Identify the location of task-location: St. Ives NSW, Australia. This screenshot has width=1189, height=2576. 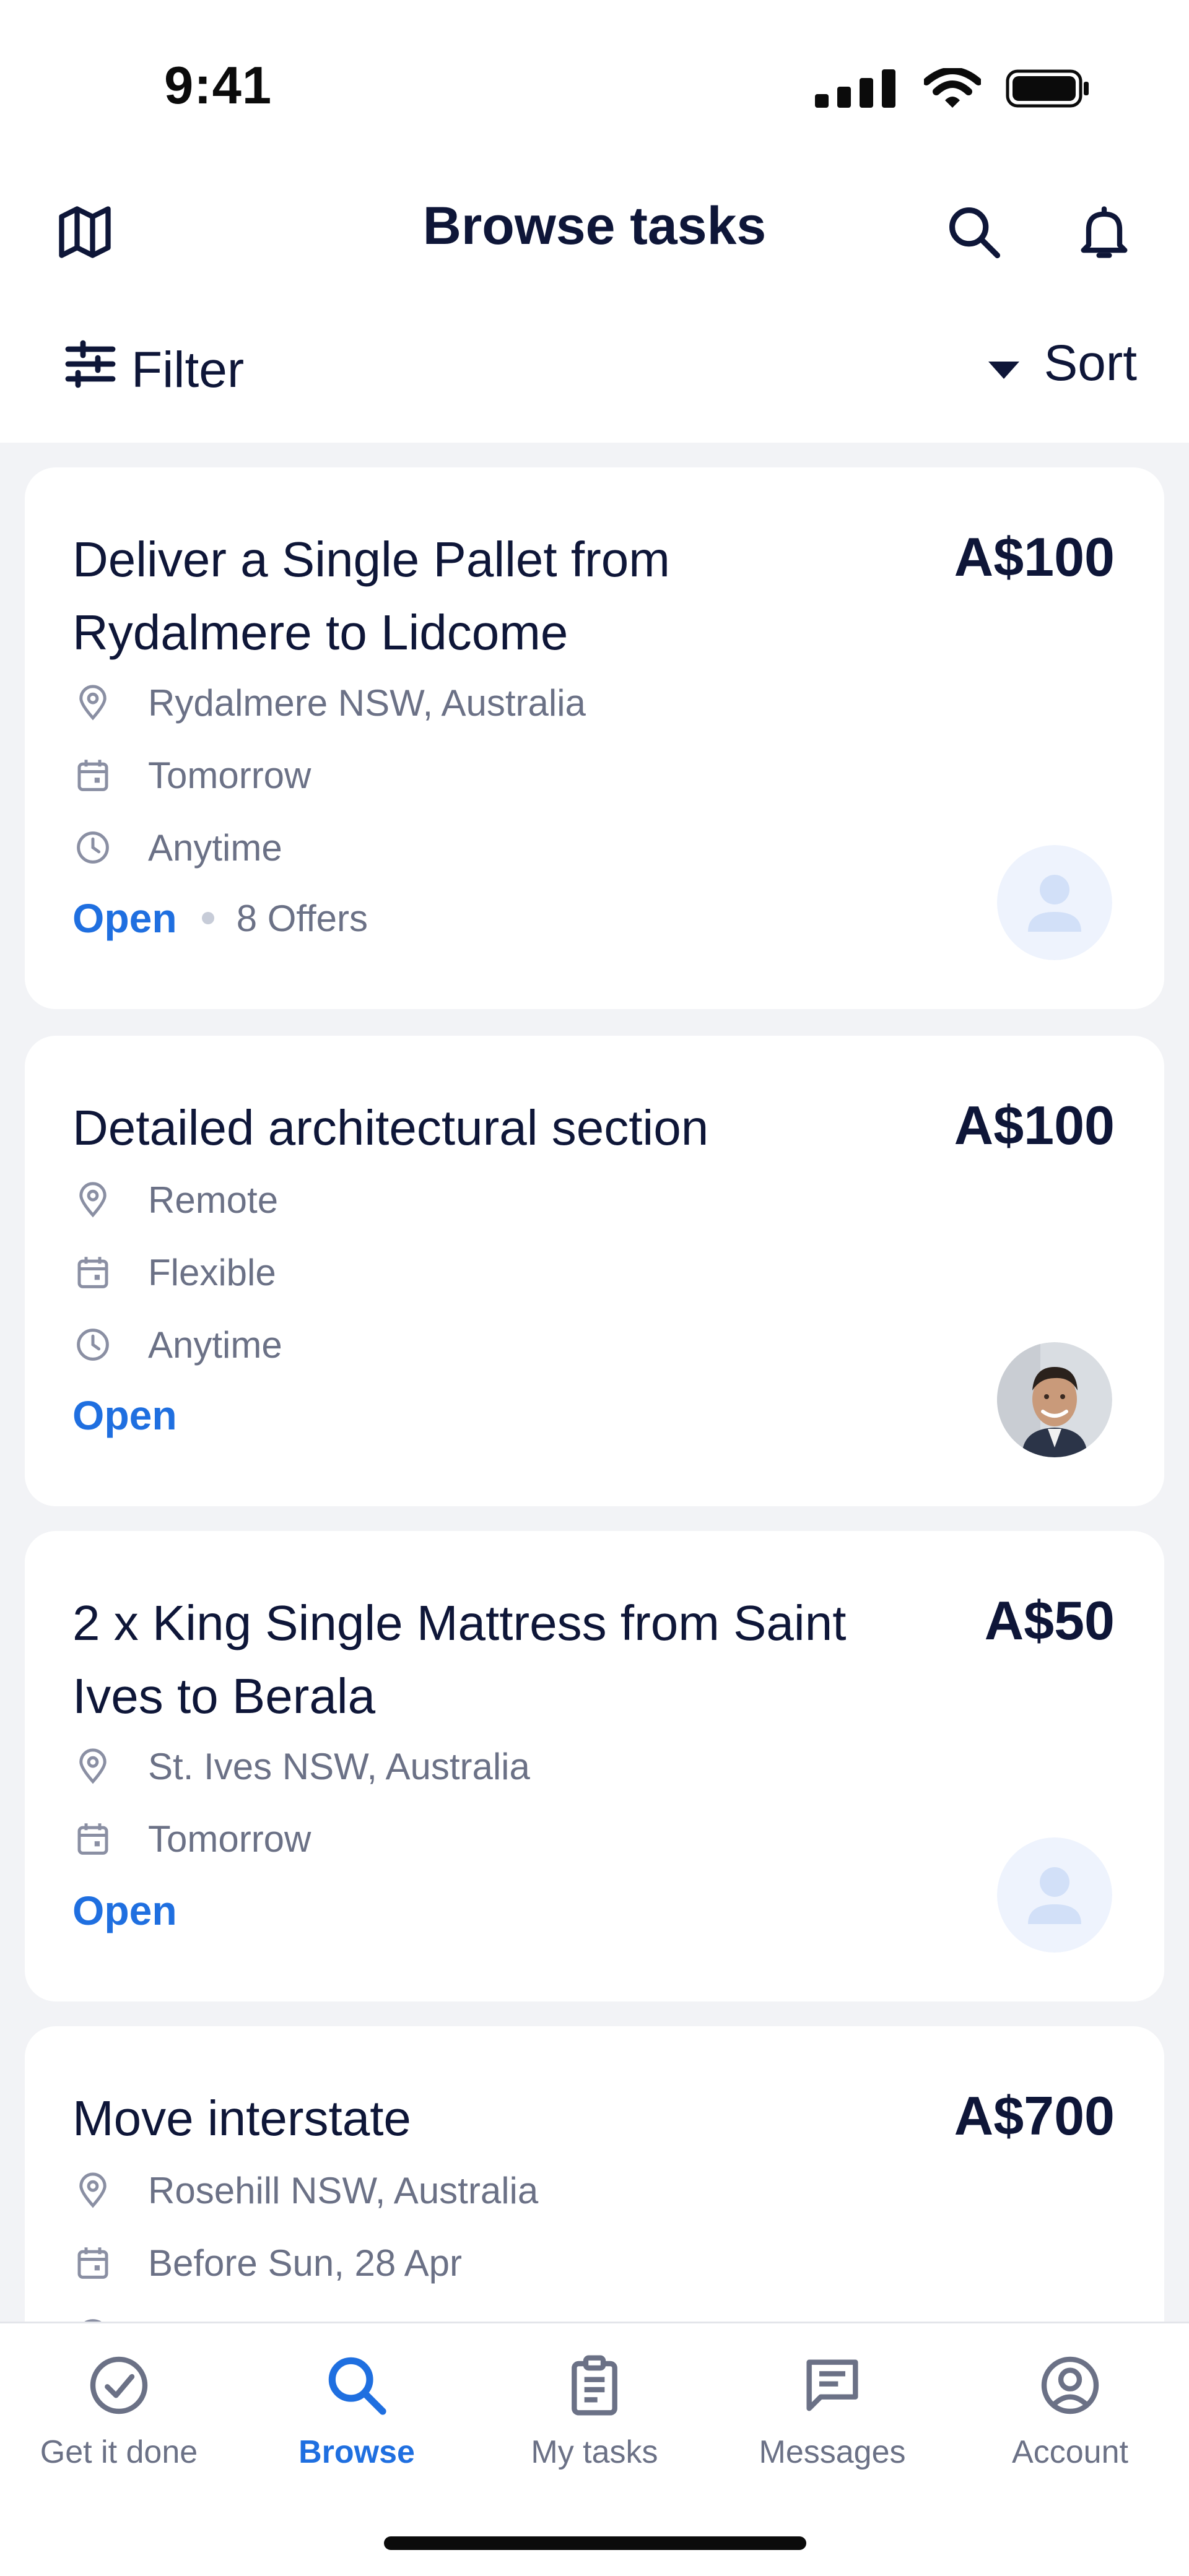
(301, 1766).